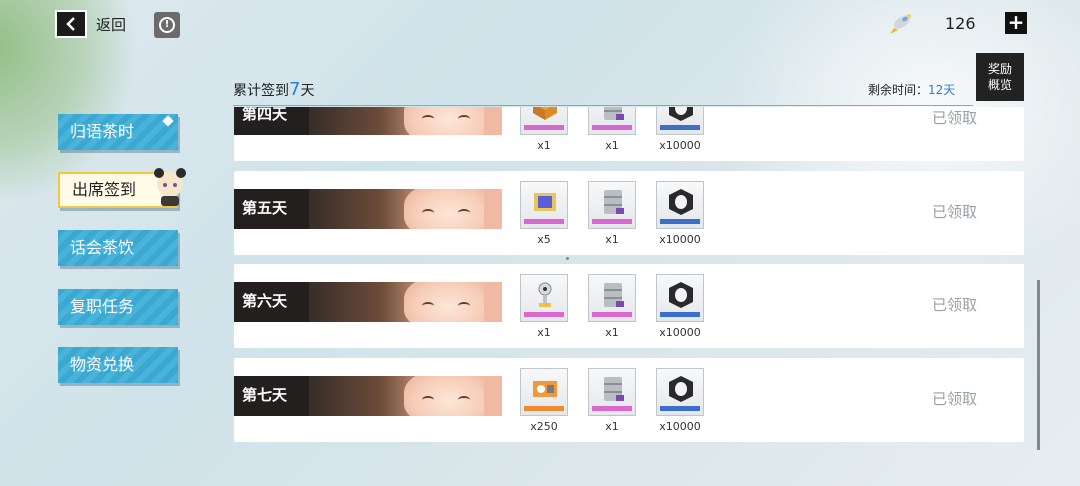  What do you see at coordinates (102, 131) in the screenshot?
I see `sidebar-item-label: 归语茶时` at bounding box center [102, 131].